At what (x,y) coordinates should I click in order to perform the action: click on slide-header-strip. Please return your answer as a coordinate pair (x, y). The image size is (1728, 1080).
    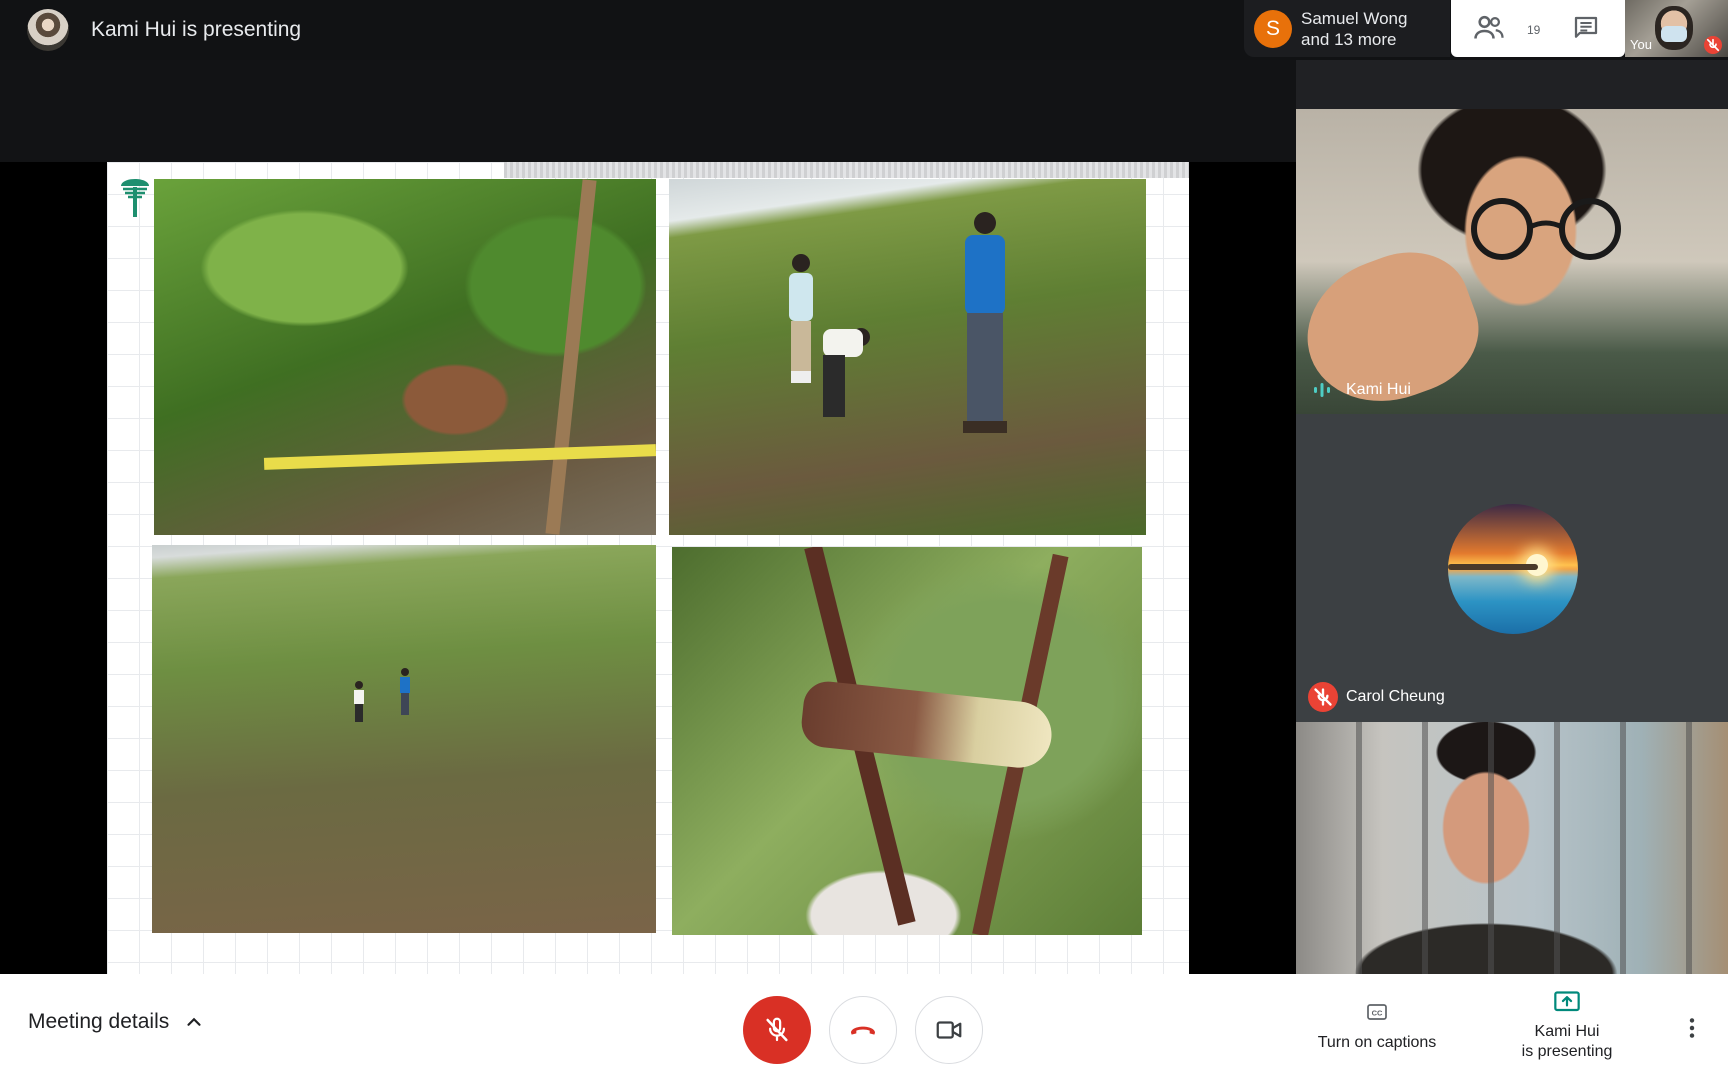
    Looking at the image, I should click on (846, 170).